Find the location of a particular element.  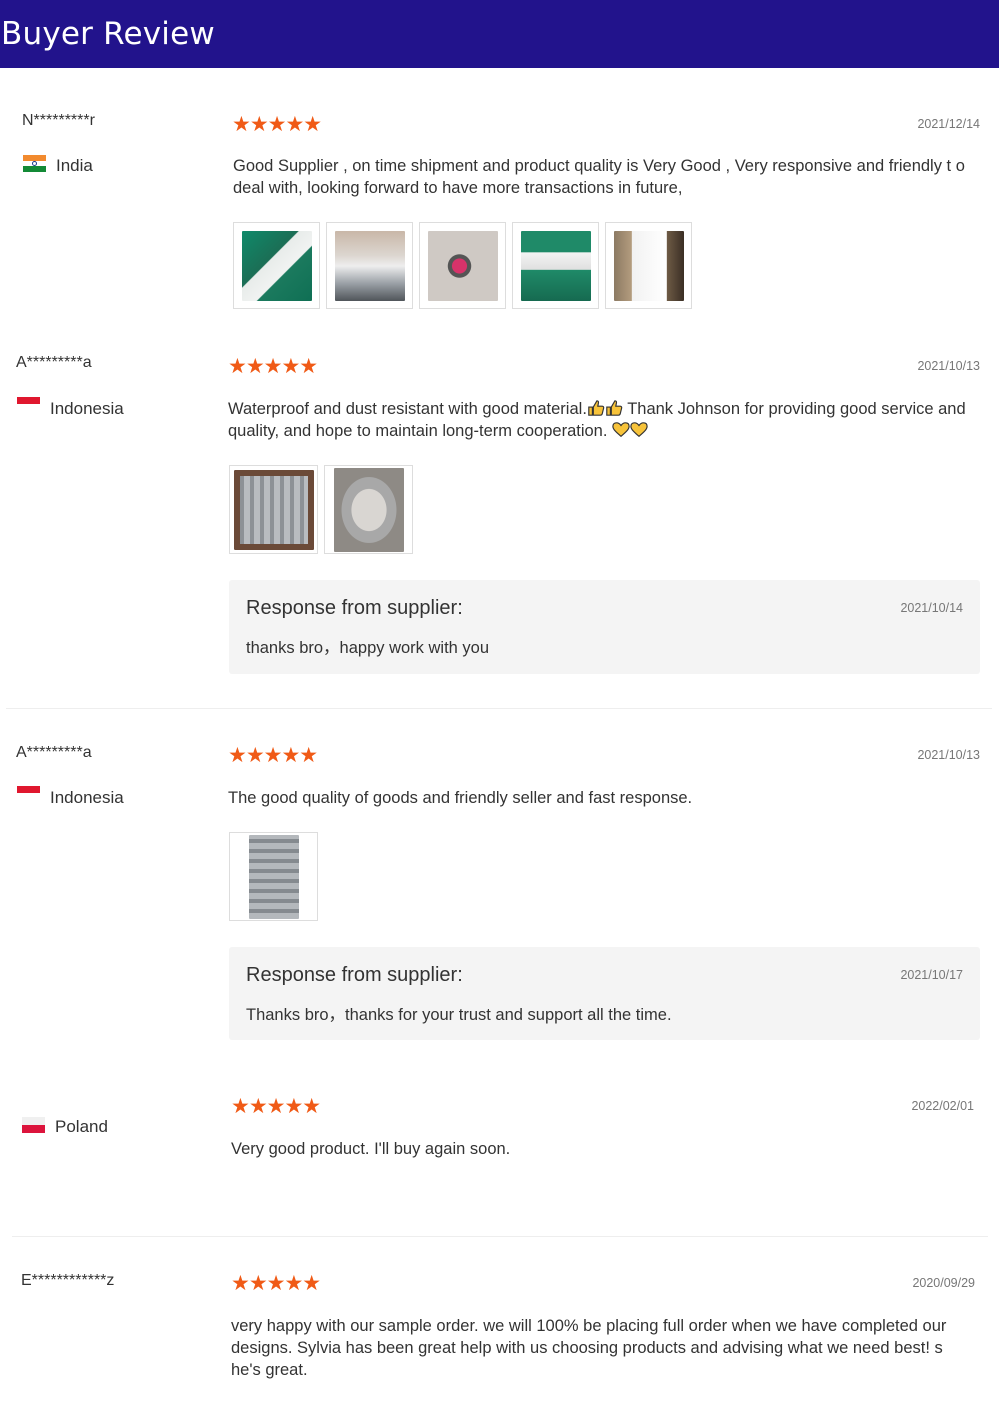

response-date: 2021/10/17 is located at coordinates (931, 975).